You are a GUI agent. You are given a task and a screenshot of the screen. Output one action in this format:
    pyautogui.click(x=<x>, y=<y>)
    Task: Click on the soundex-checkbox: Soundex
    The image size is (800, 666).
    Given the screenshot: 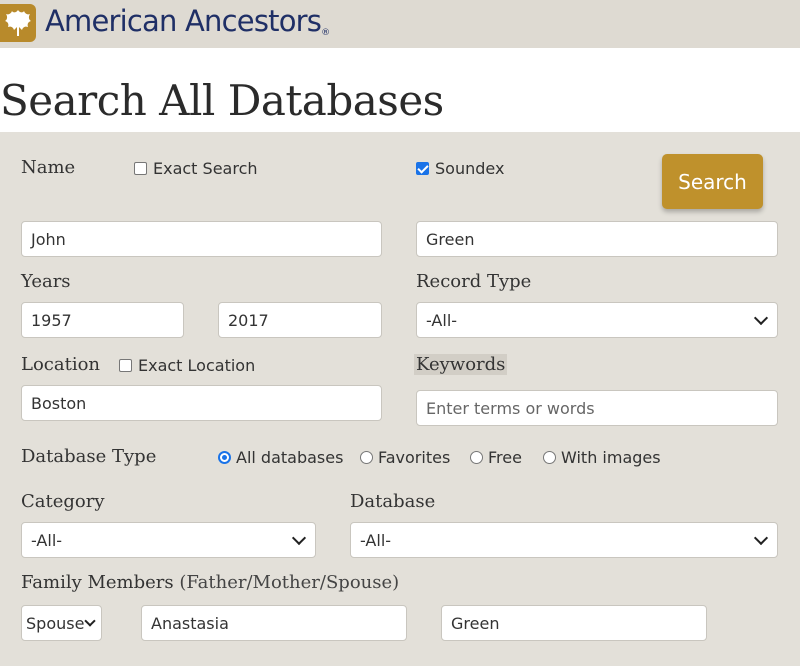 What is the action you would take?
    pyautogui.click(x=460, y=168)
    